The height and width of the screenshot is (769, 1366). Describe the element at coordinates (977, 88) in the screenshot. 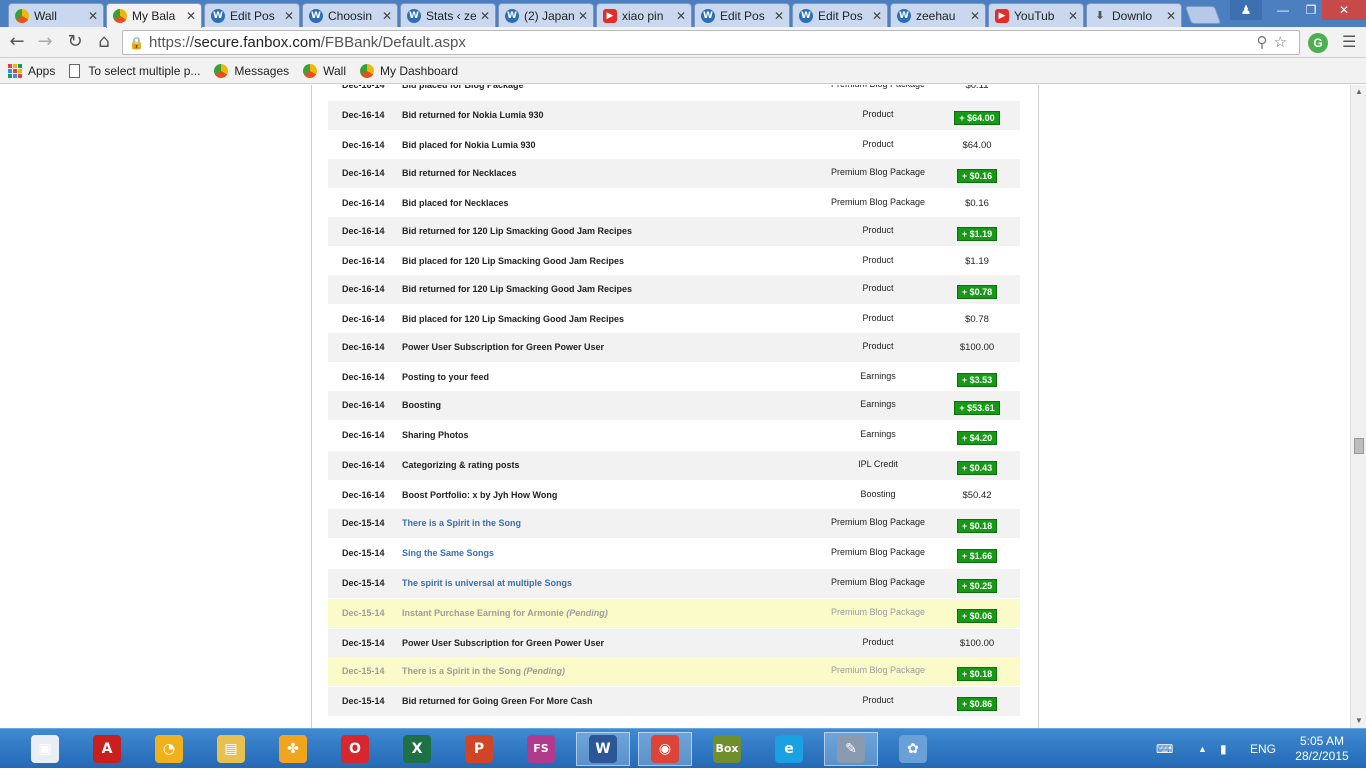

I see `transaction-amount: $0.11` at that location.